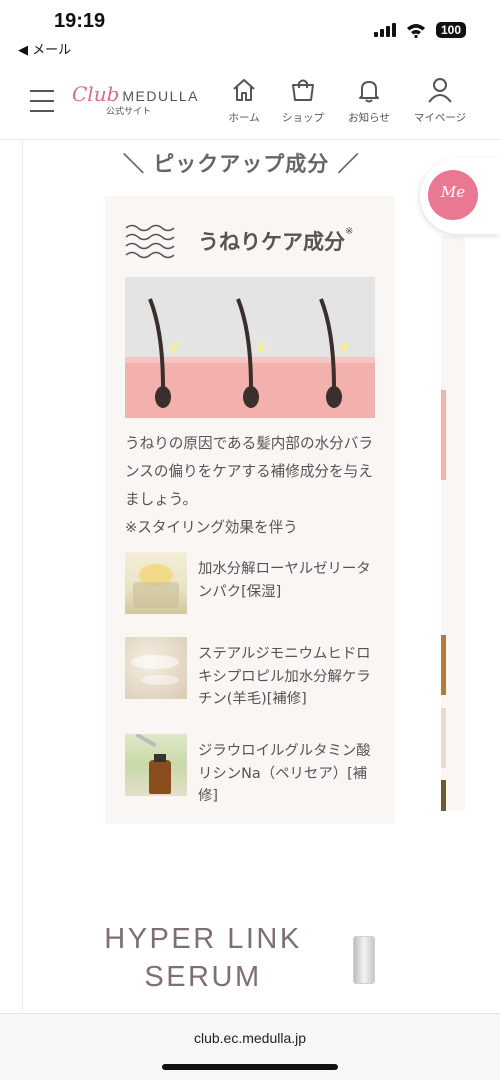 Image resolution: width=500 pixels, height=1080 pixels. Describe the element at coordinates (303, 118) in the screenshot. I see `nav-shop-label: ショップ` at that location.